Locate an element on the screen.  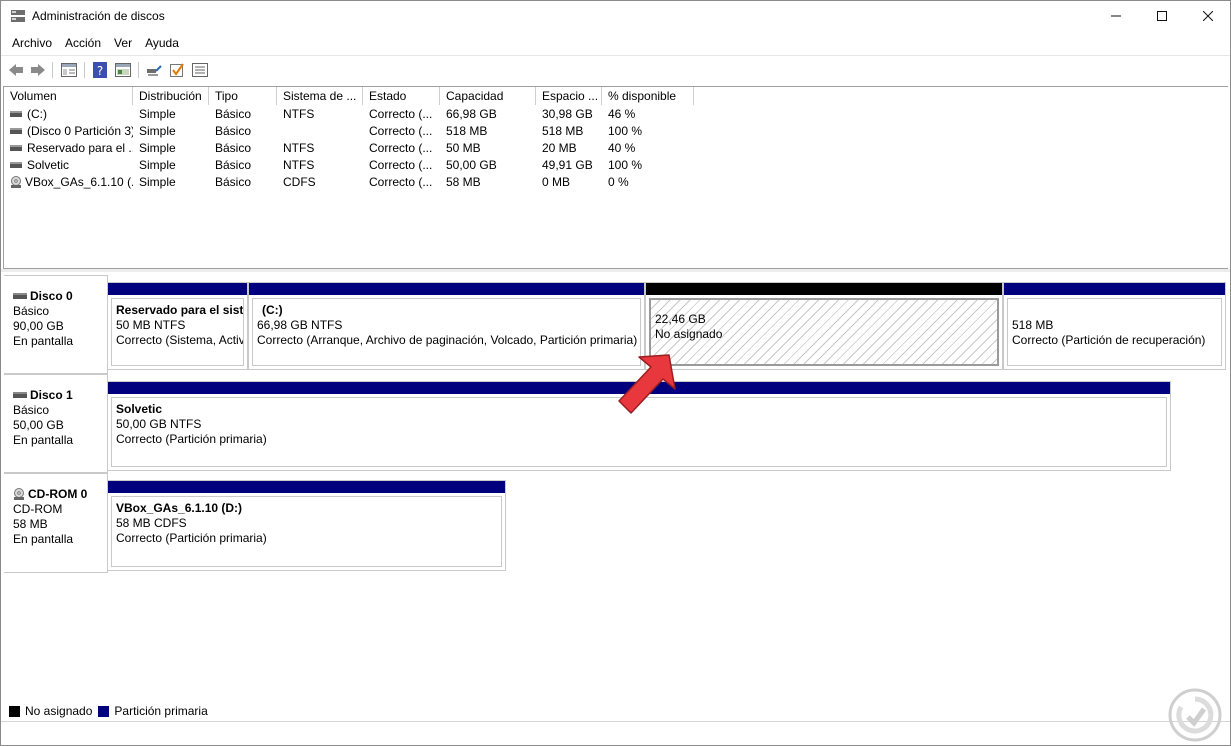
check-icon is located at coordinates (177, 70).